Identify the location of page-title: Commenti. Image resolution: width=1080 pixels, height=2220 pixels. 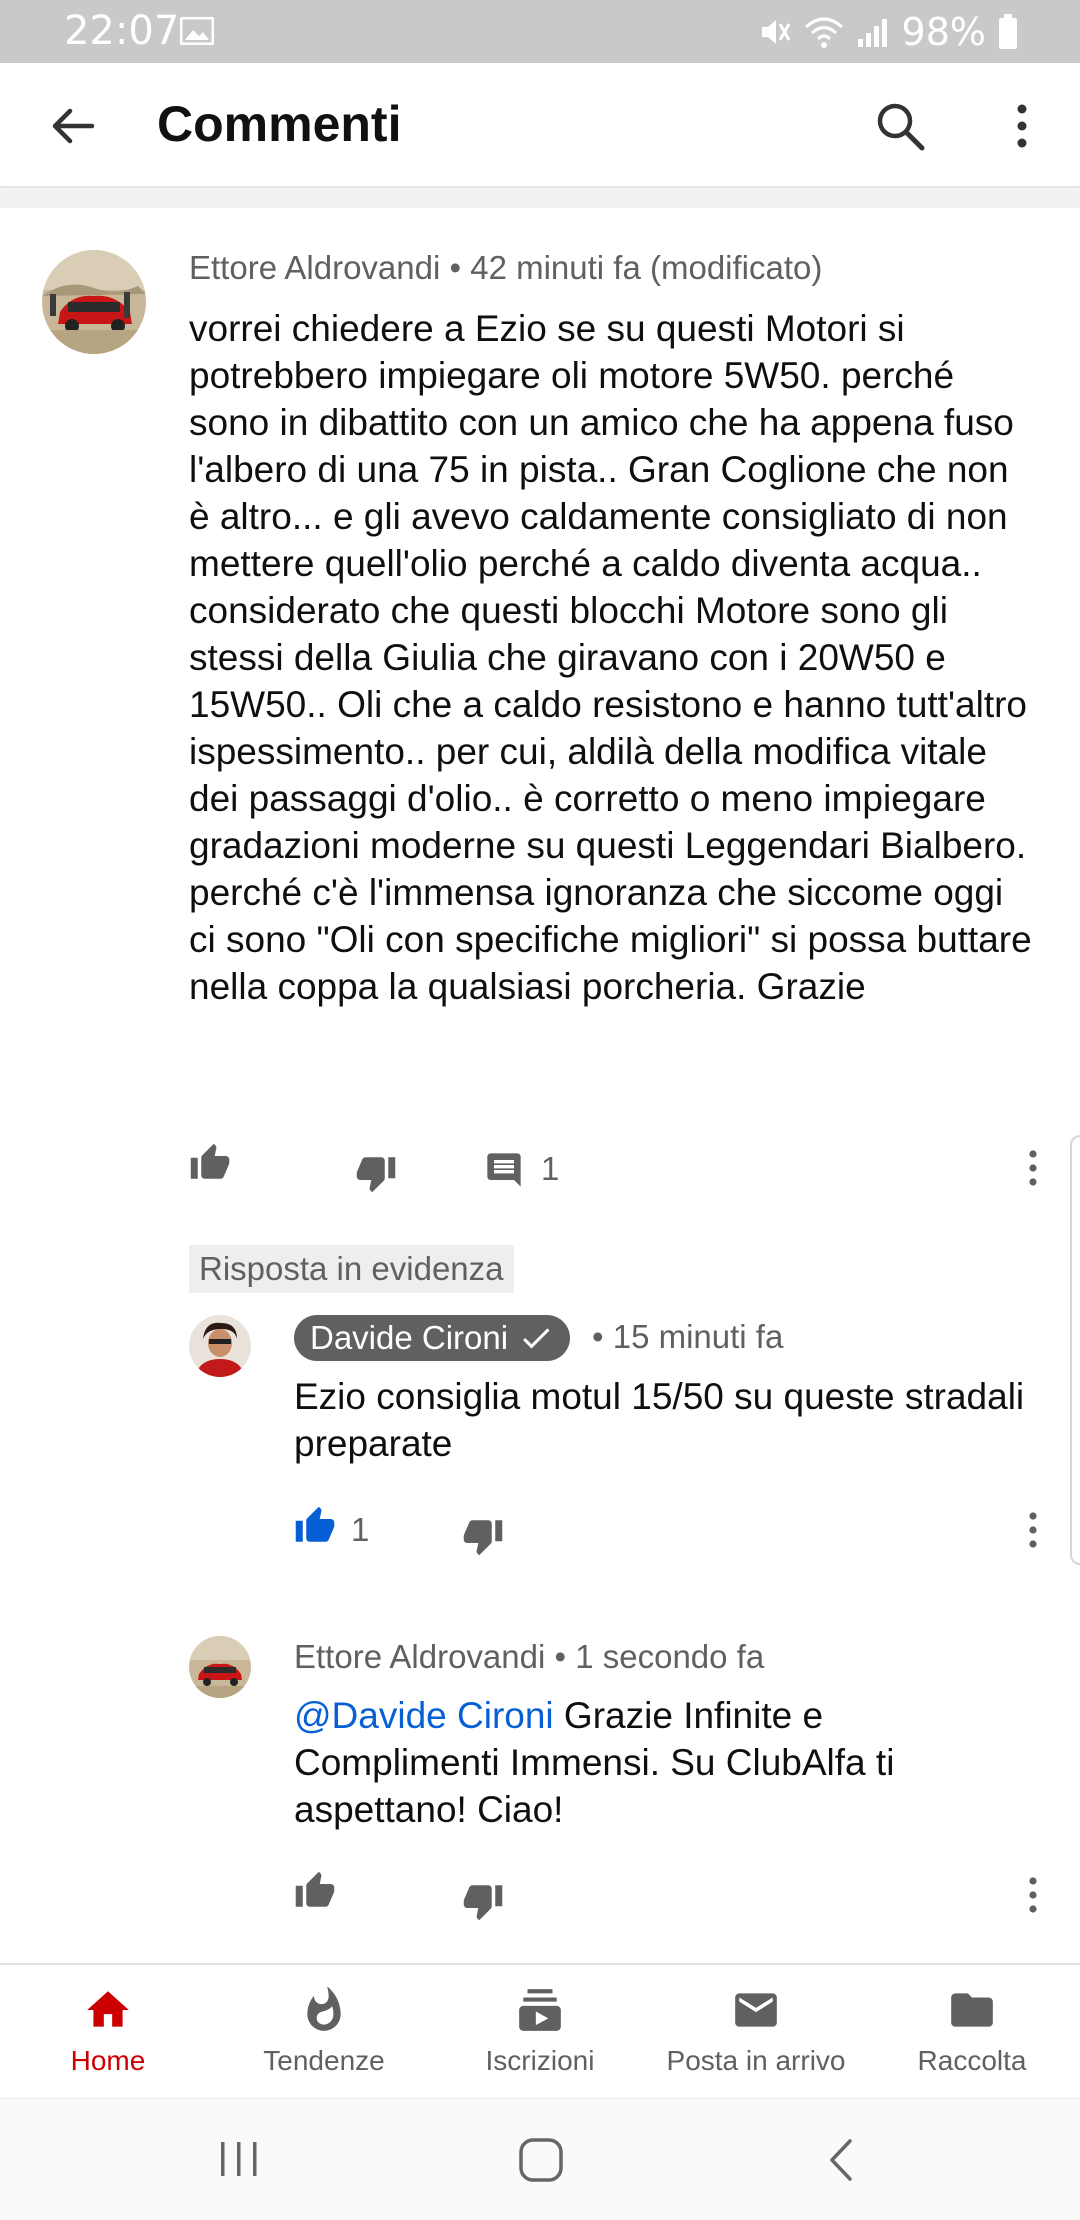
(279, 124).